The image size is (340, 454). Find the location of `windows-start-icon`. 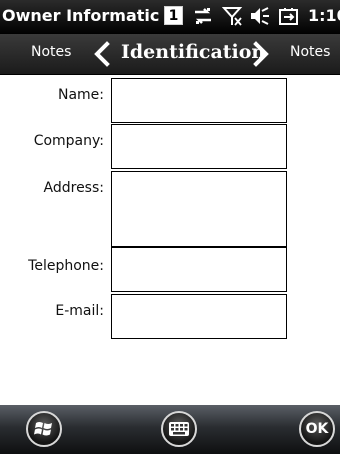

windows-start-icon is located at coordinates (43, 429).